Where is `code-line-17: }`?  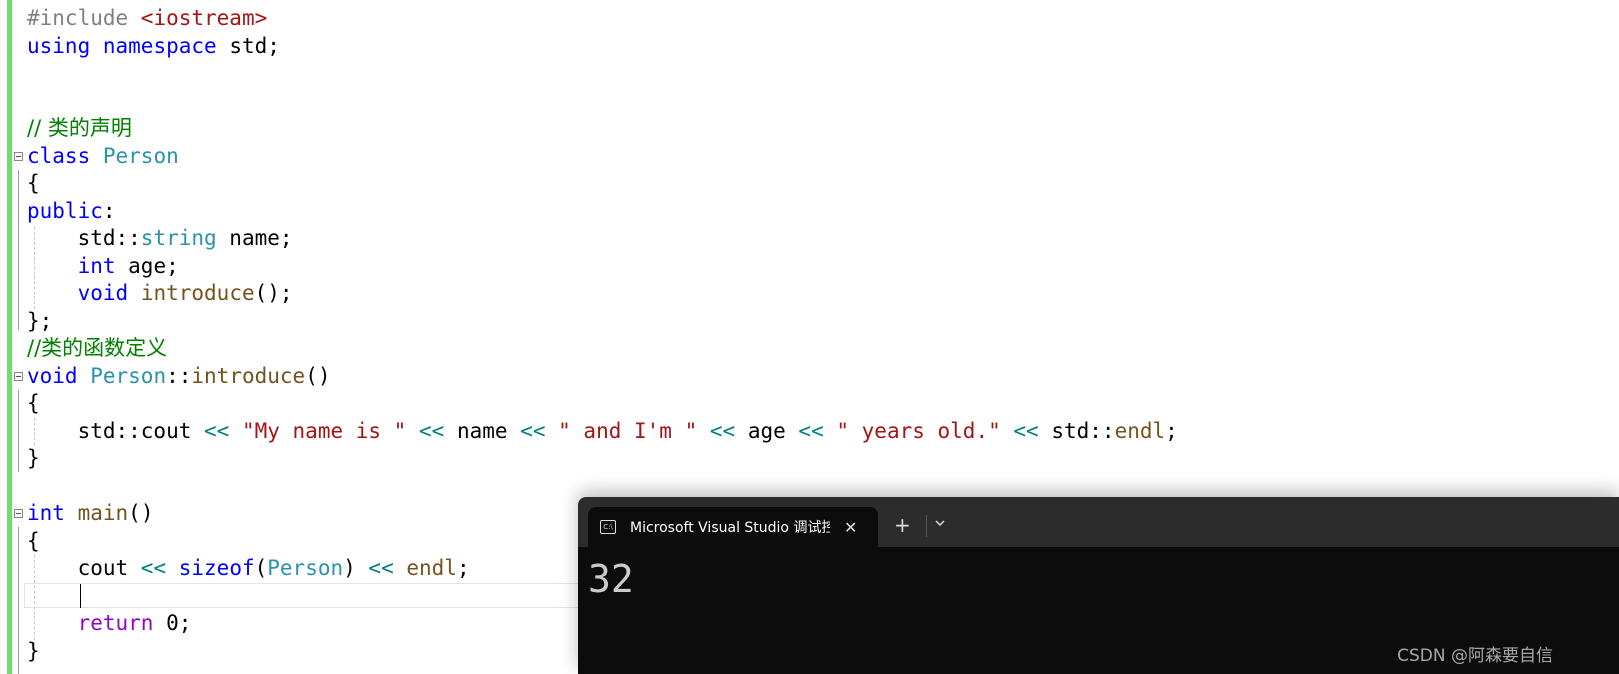 code-line-17: } is located at coordinates (602, 459).